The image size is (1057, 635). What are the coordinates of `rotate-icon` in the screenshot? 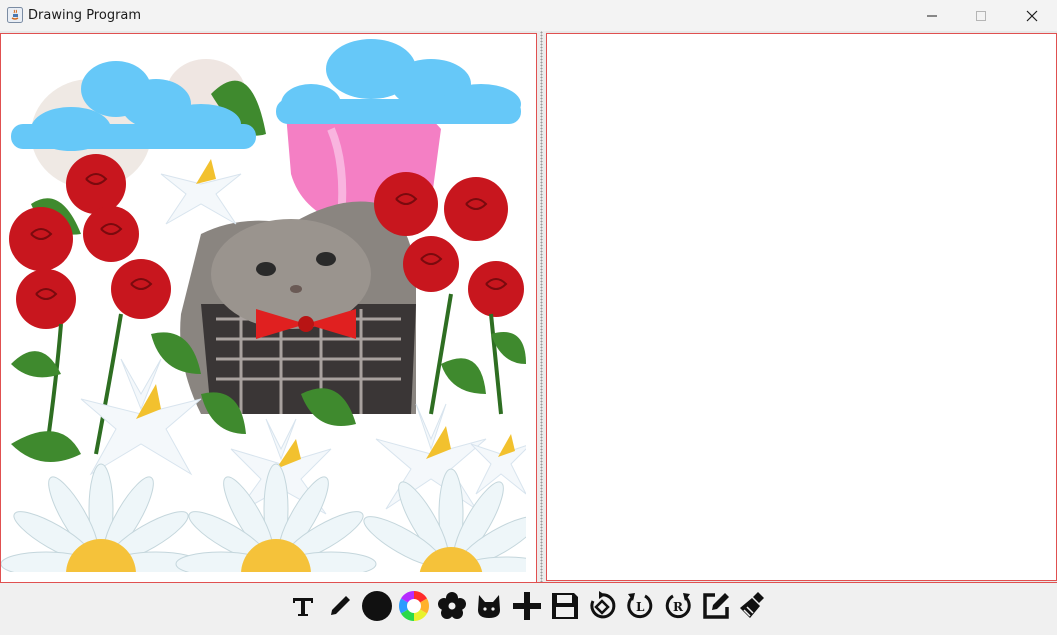 It's located at (603, 605).